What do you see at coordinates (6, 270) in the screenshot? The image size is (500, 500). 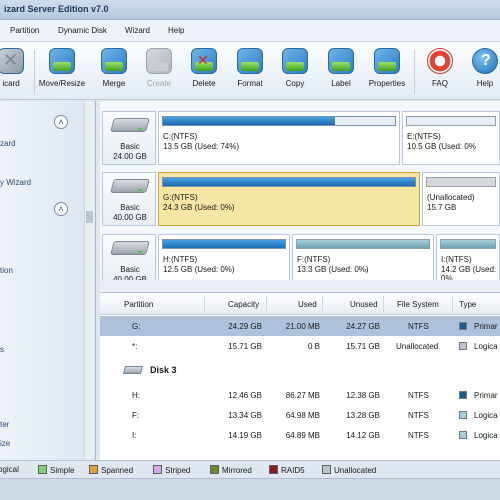 I see `sidebar-item-operation: tion` at bounding box center [6, 270].